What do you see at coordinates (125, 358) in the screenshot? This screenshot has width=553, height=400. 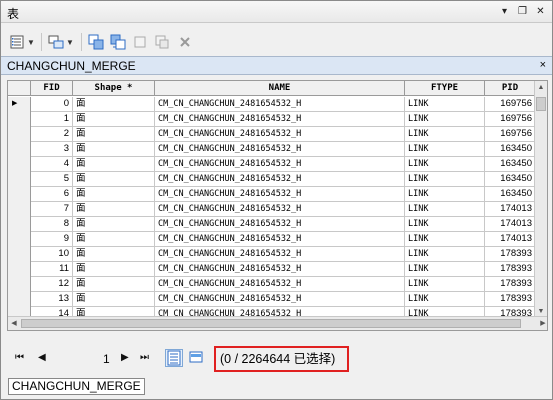 I see `next-record-icon: ▶` at bounding box center [125, 358].